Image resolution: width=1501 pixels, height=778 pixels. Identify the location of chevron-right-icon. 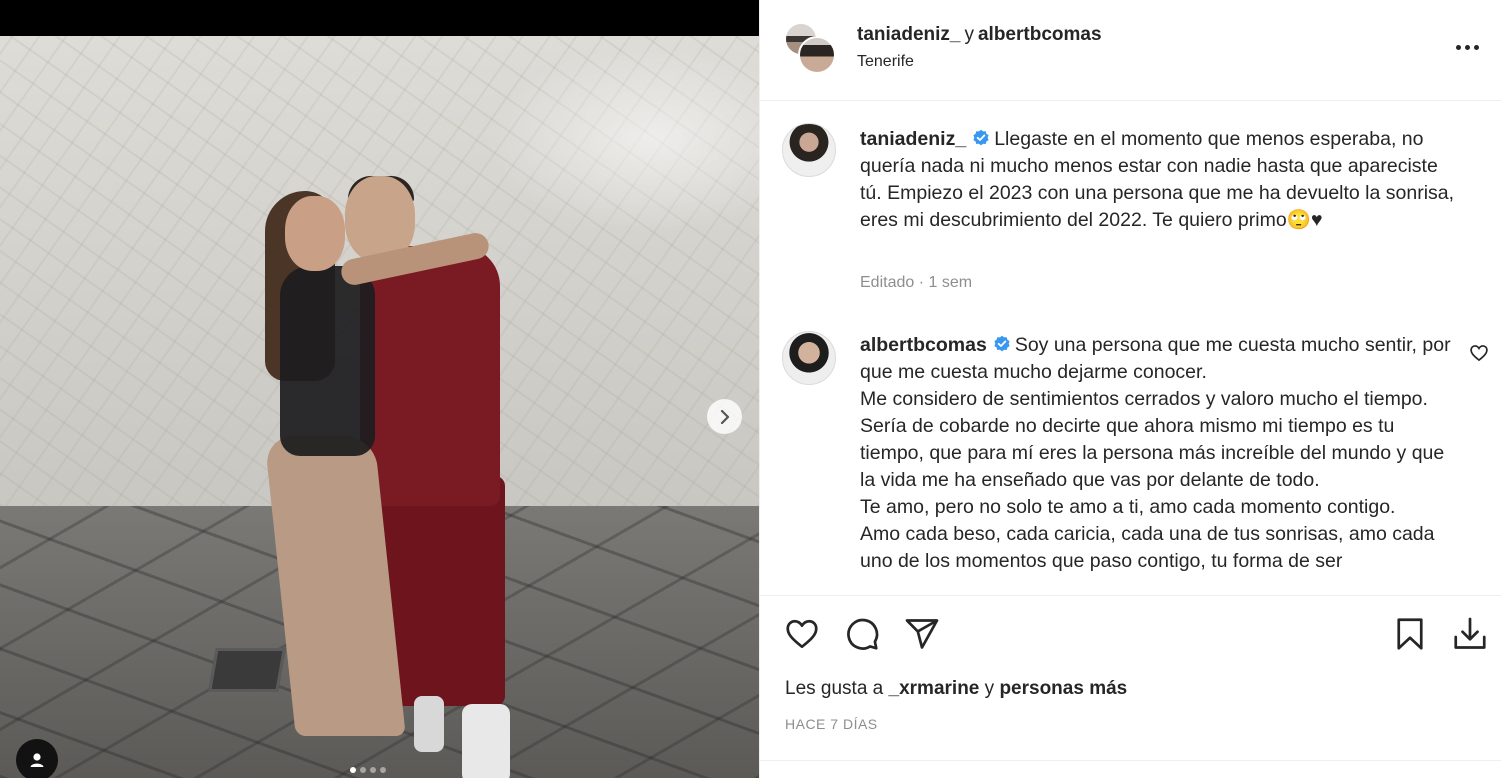
(724, 416).